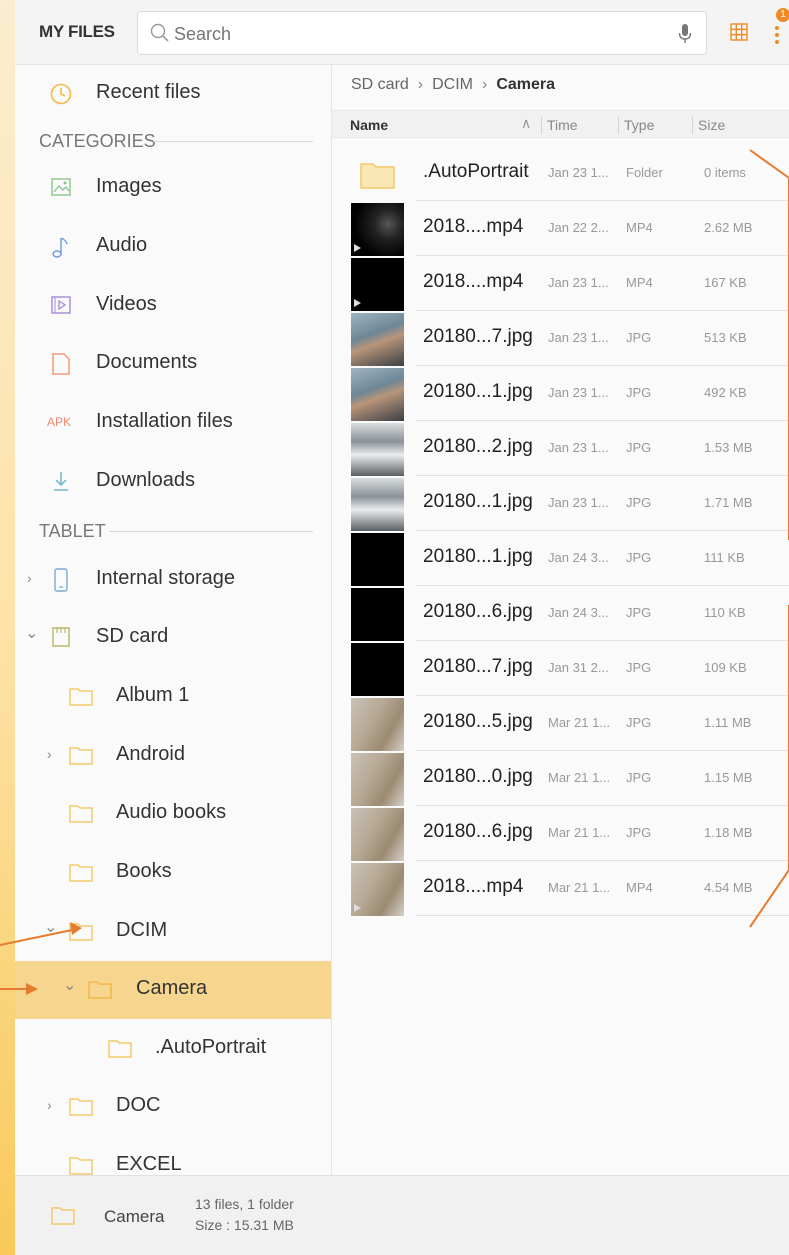 The image size is (789, 1255). Describe the element at coordinates (560, 723) in the screenshot. I see `file-row: 20180...5.jpg Mar 21 1... JPG 1.11 MB` at that location.